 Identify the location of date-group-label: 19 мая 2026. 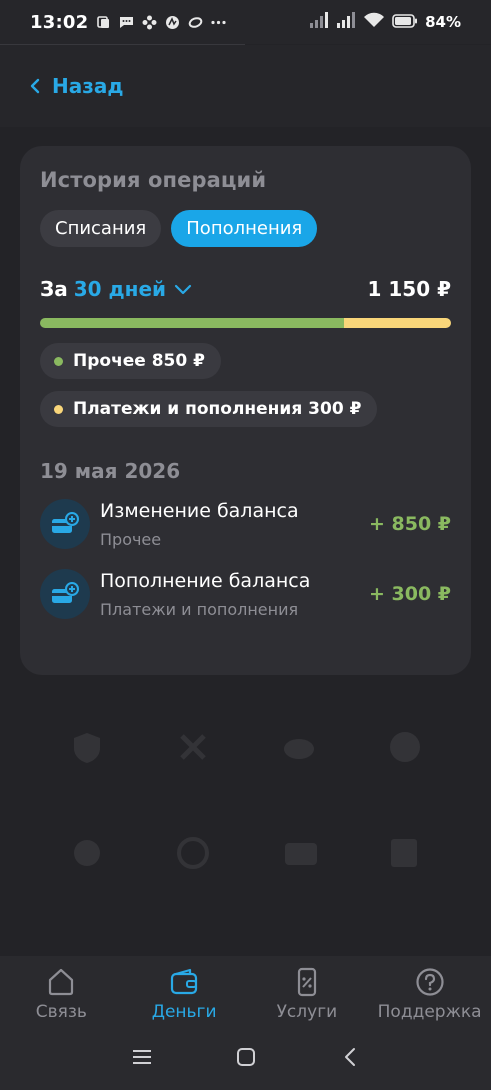
(110, 471).